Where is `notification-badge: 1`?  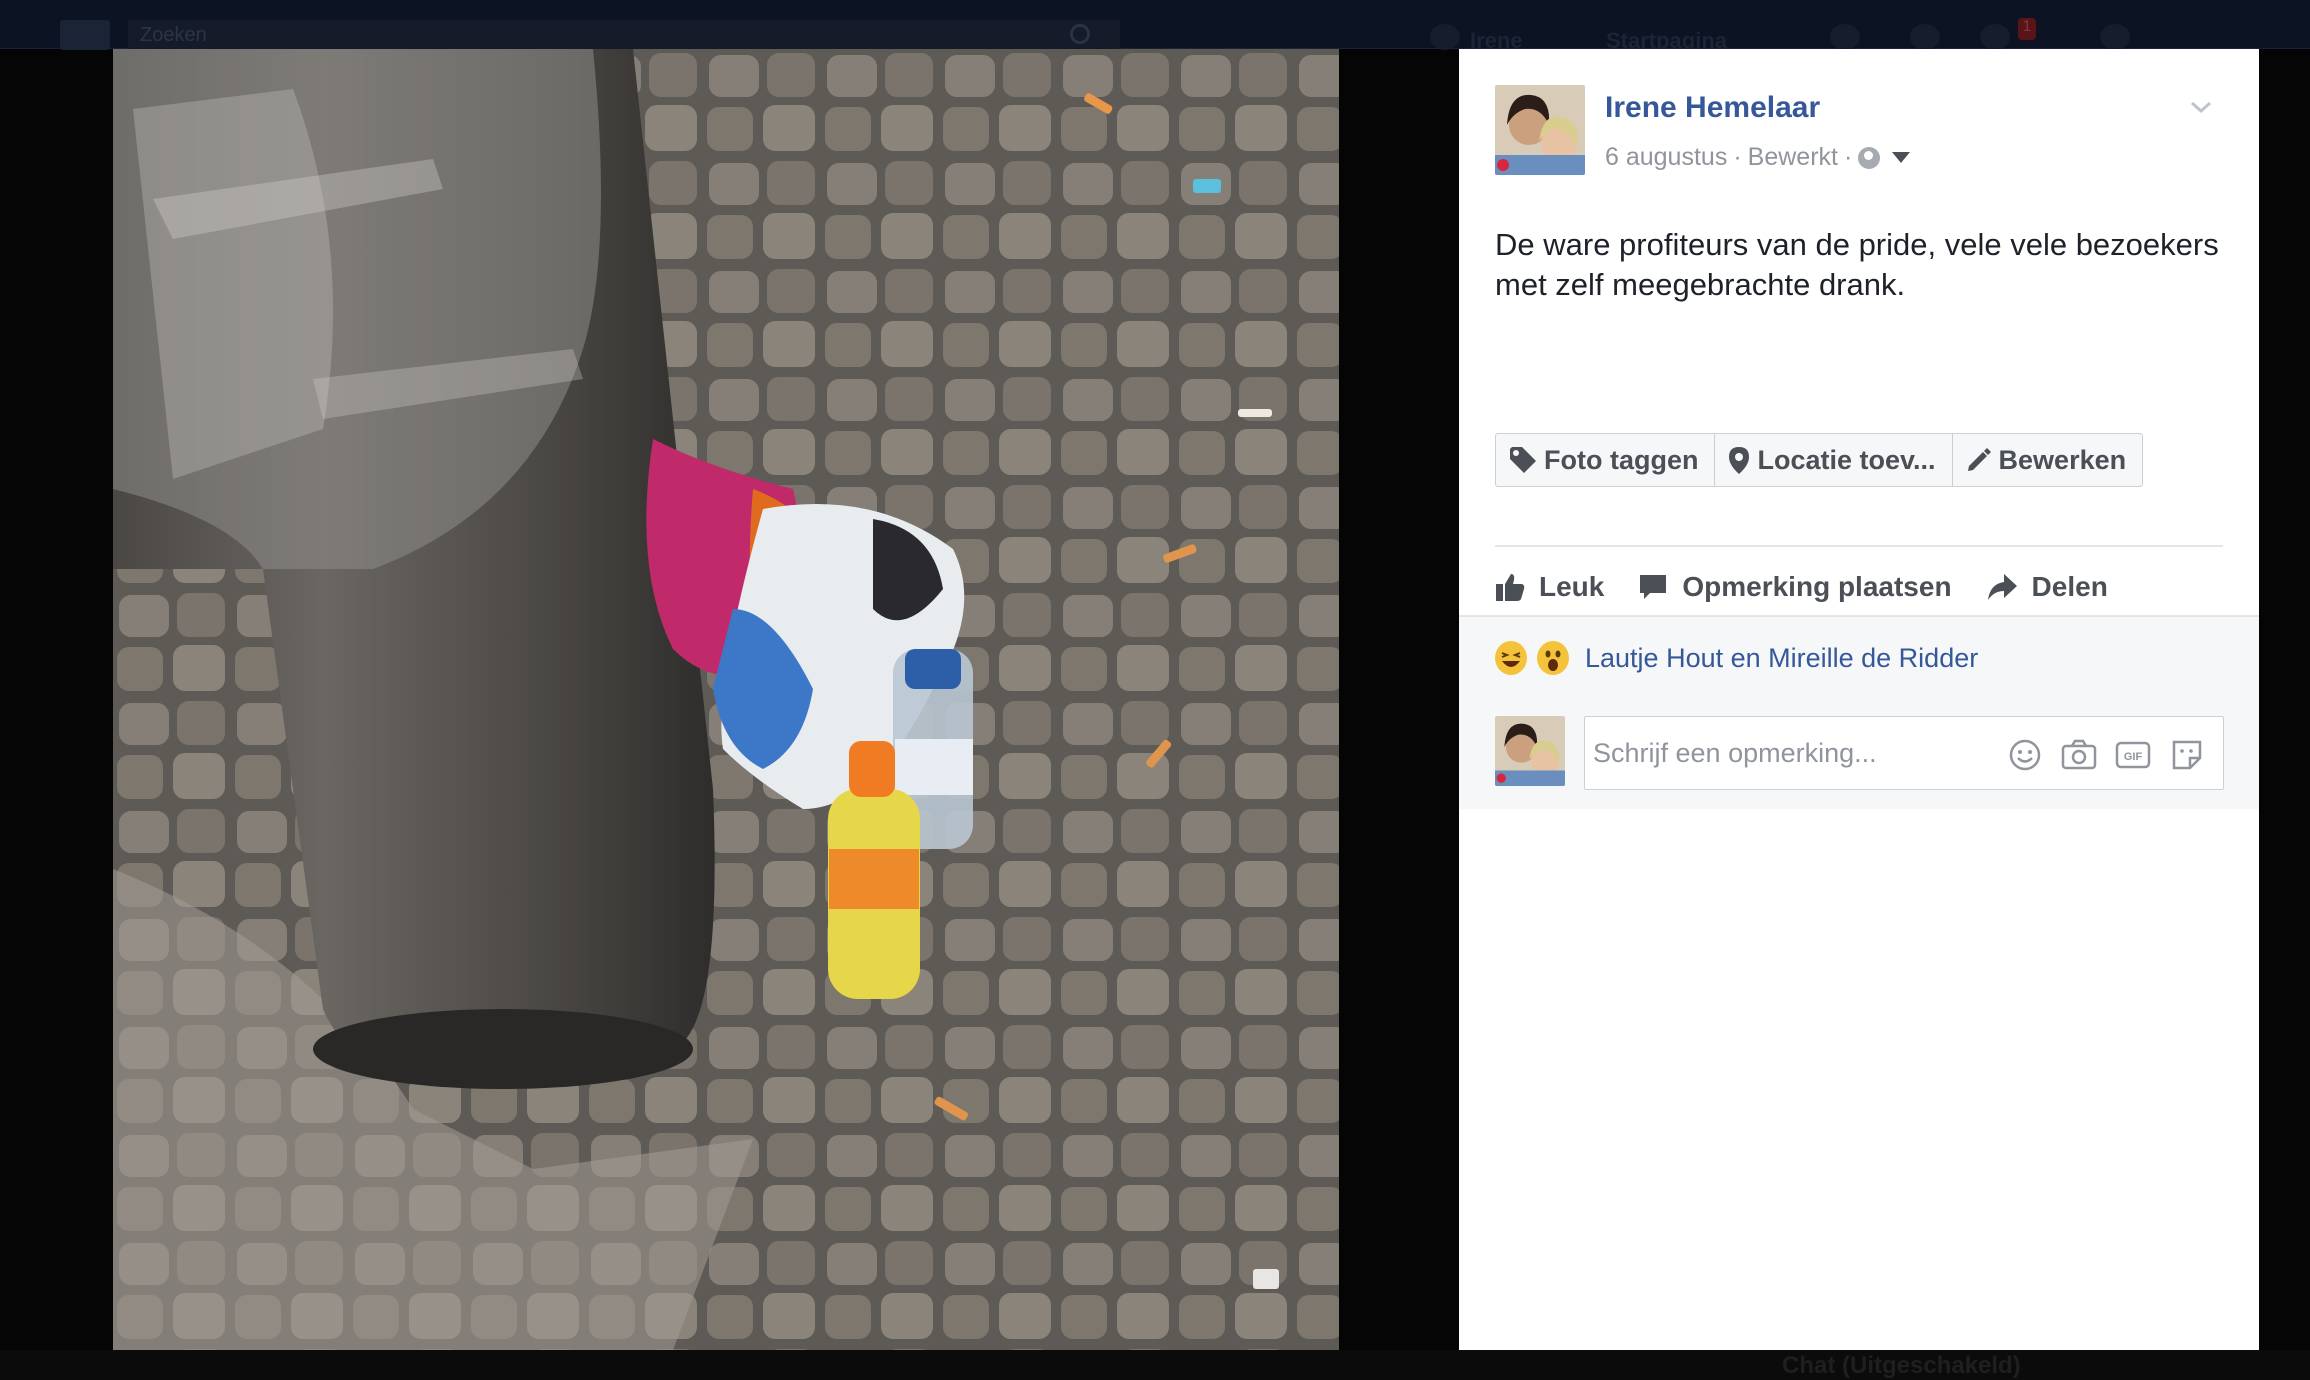 notification-badge: 1 is located at coordinates (2027, 29).